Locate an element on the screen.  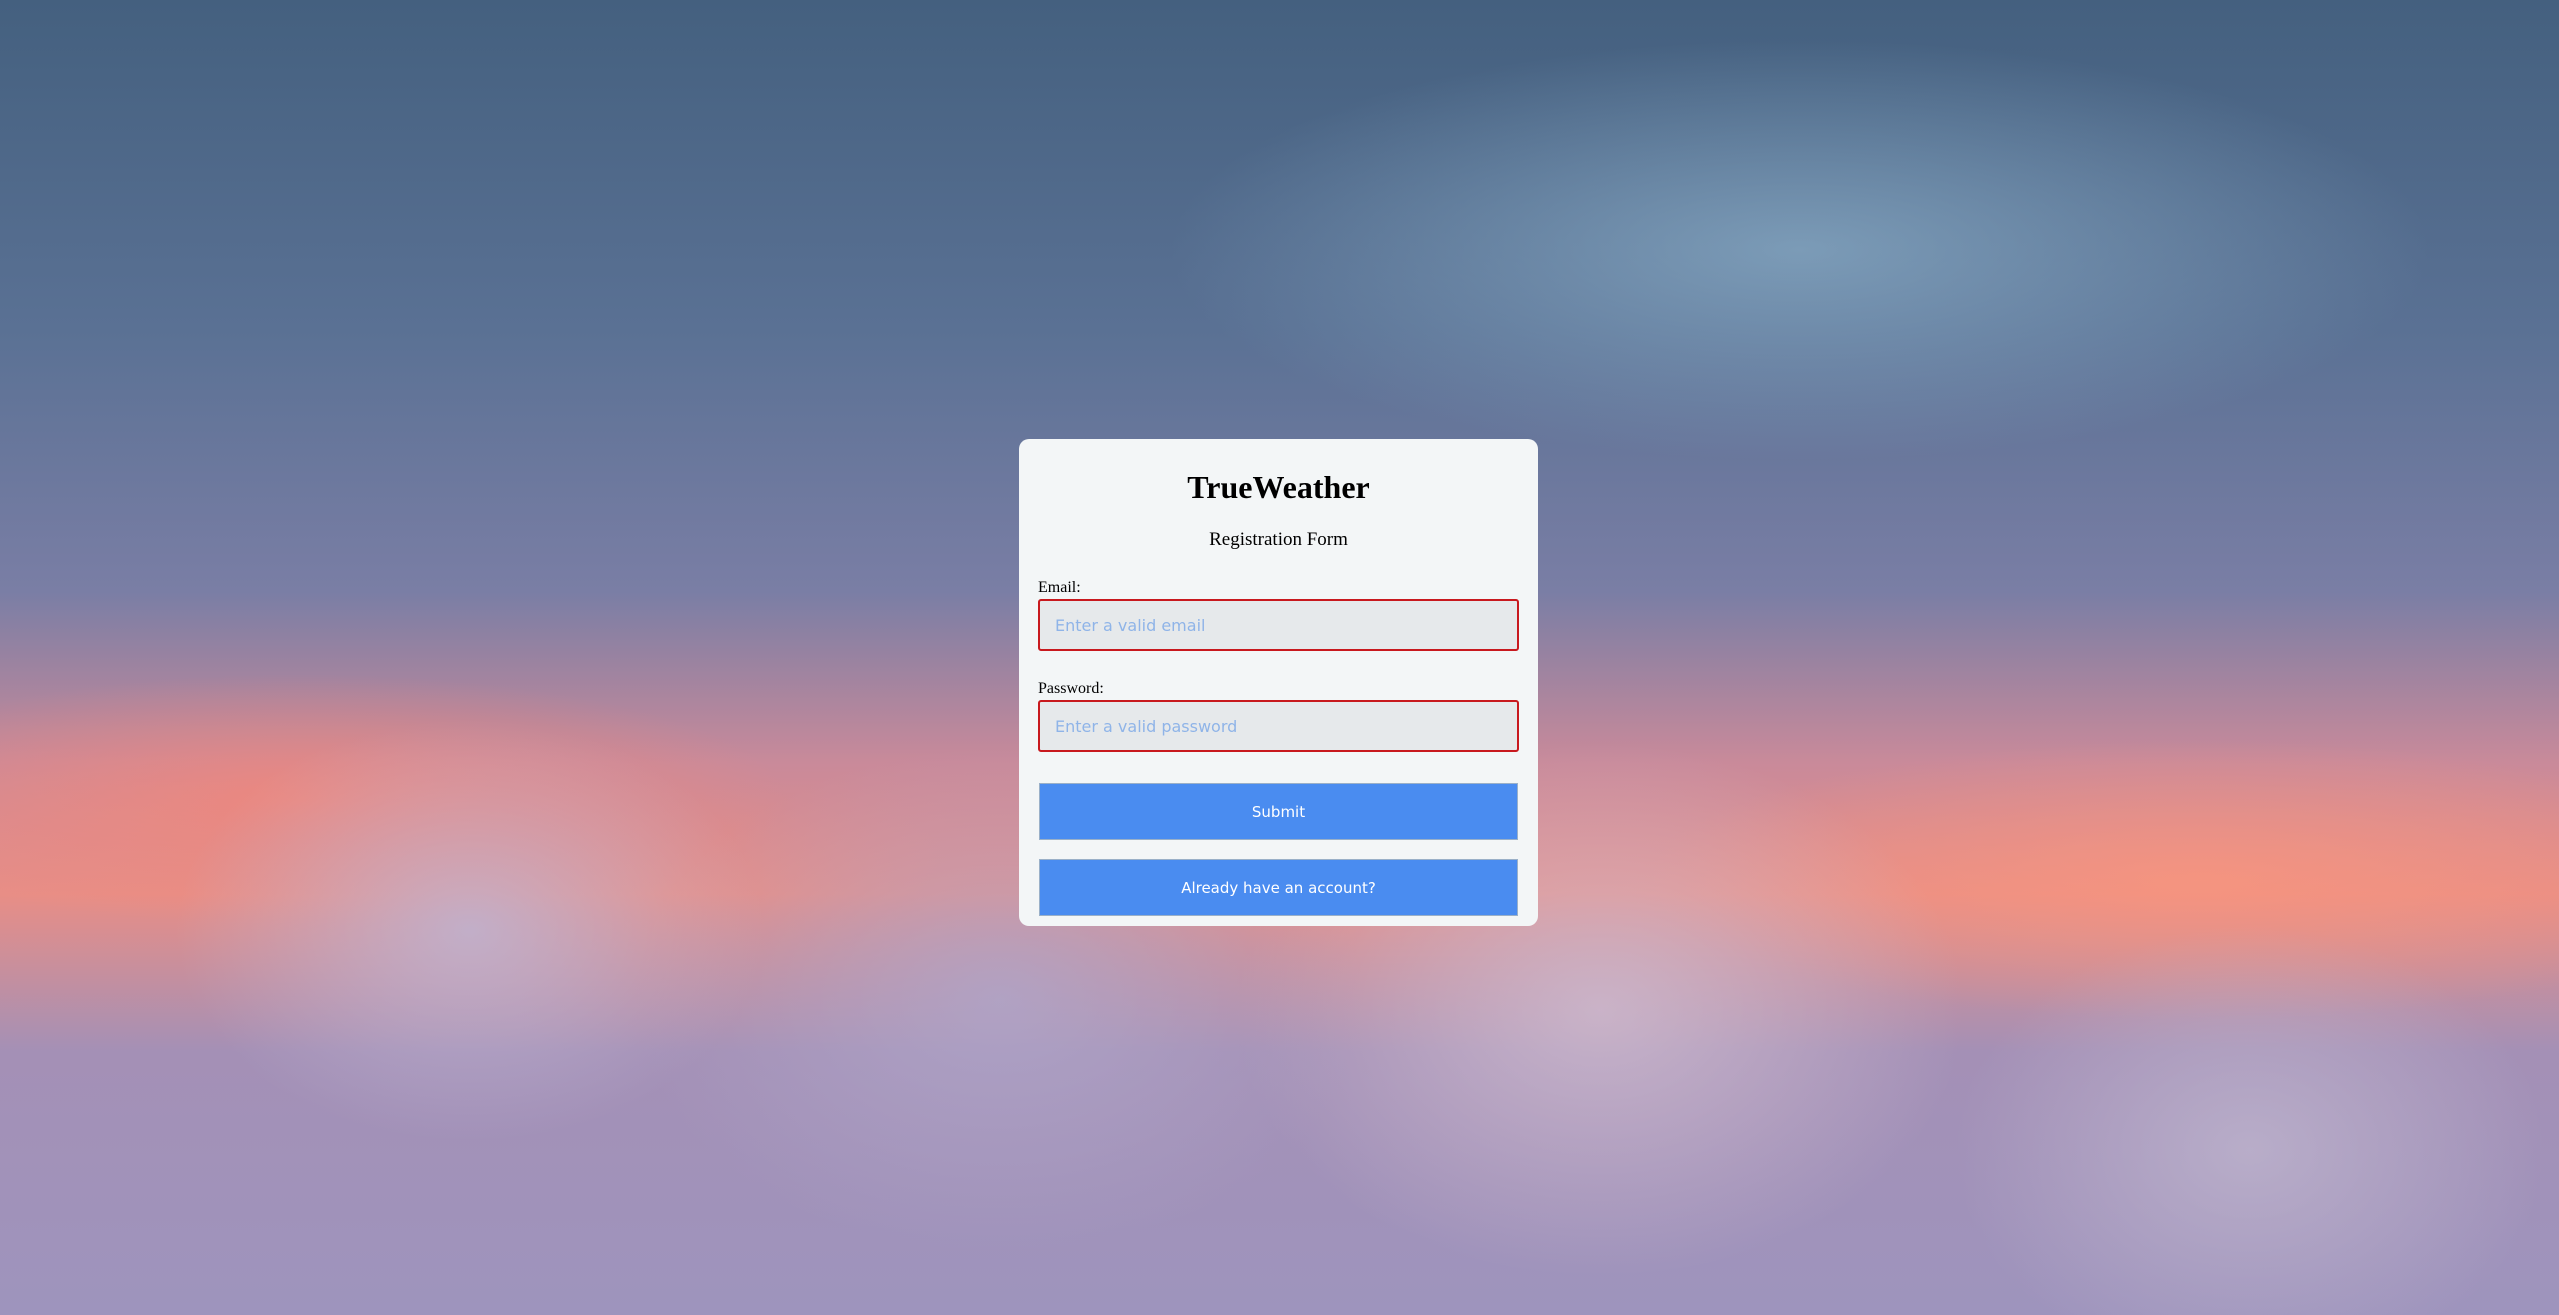
password-field is located at coordinates (1278, 726).